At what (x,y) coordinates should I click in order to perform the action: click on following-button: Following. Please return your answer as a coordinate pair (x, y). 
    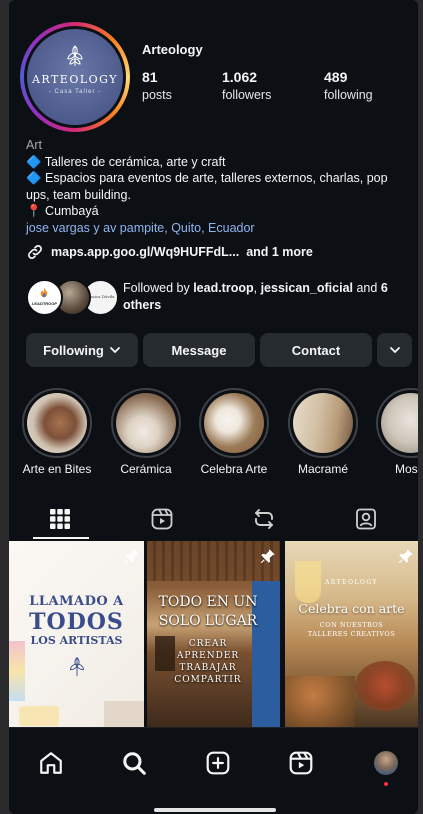
    Looking at the image, I should click on (82, 350).